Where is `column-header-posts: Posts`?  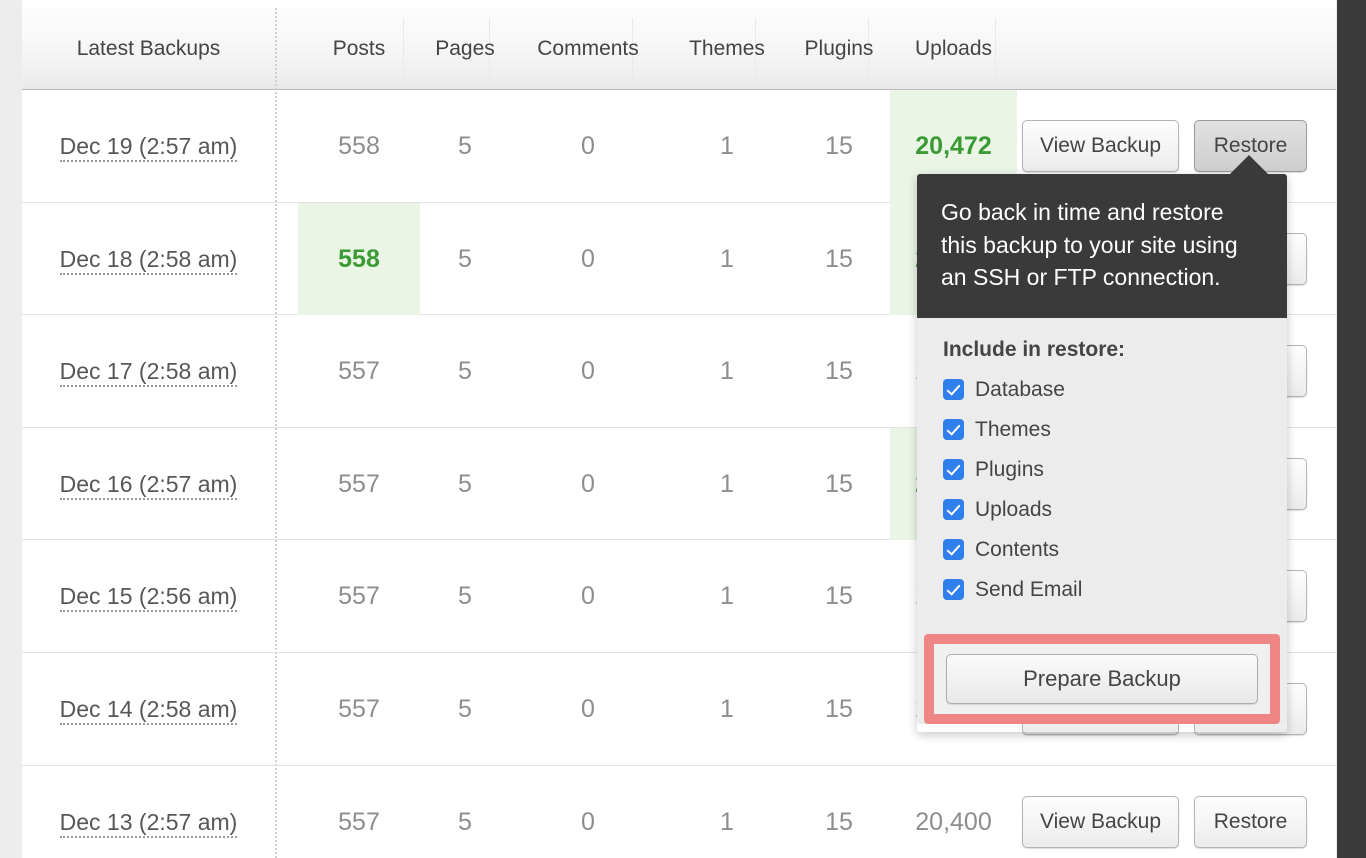 column-header-posts: Posts is located at coordinates (359, 49).